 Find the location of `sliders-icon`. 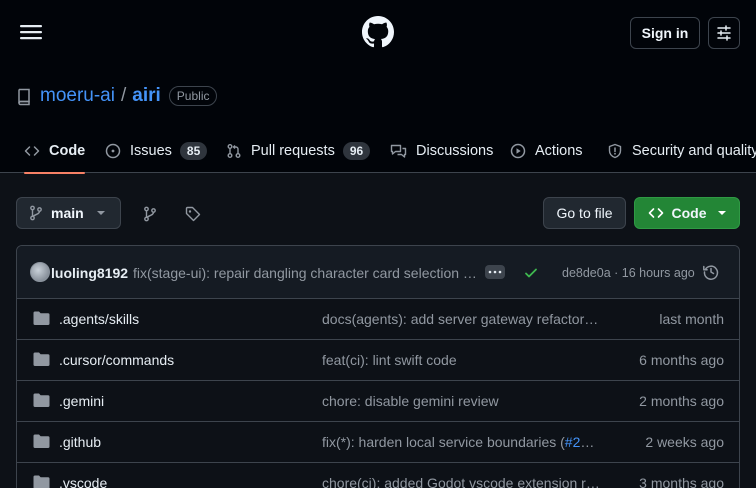

sliders-icon is located at coordinates (724, 33).